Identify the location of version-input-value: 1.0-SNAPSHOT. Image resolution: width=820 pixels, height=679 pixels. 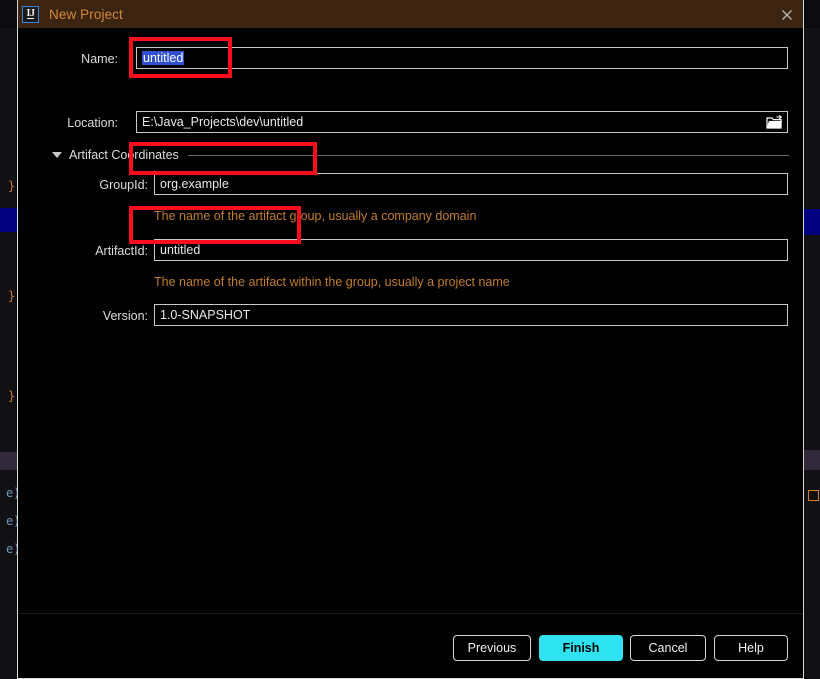
(205, 315).